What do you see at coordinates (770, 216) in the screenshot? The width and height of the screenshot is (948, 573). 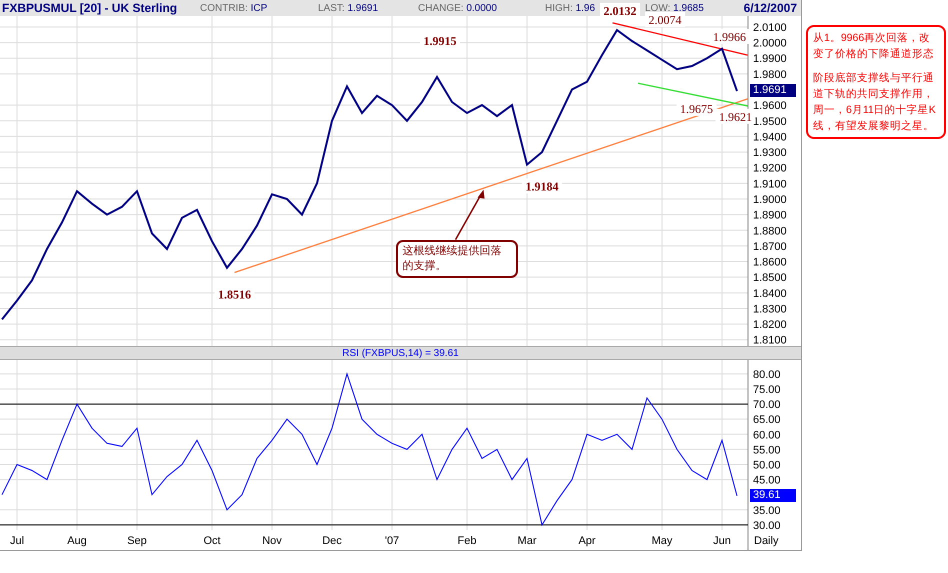 I see `axis-label: 1.8900` at bounding box center [770, 216].